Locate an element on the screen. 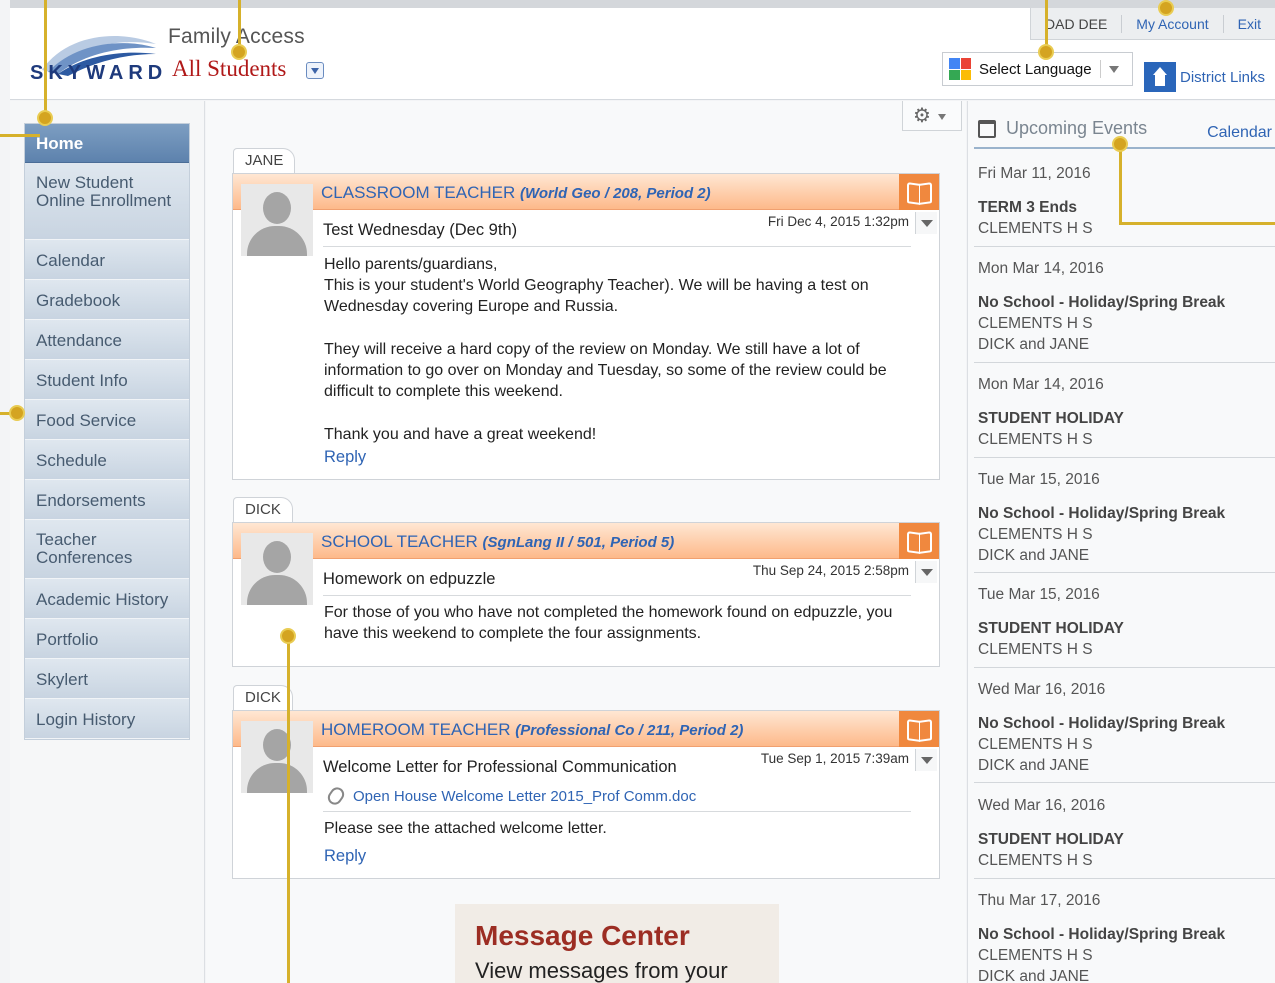  account-bar: DAD DEE My Account Exit is located at coordinates (1152, 24).